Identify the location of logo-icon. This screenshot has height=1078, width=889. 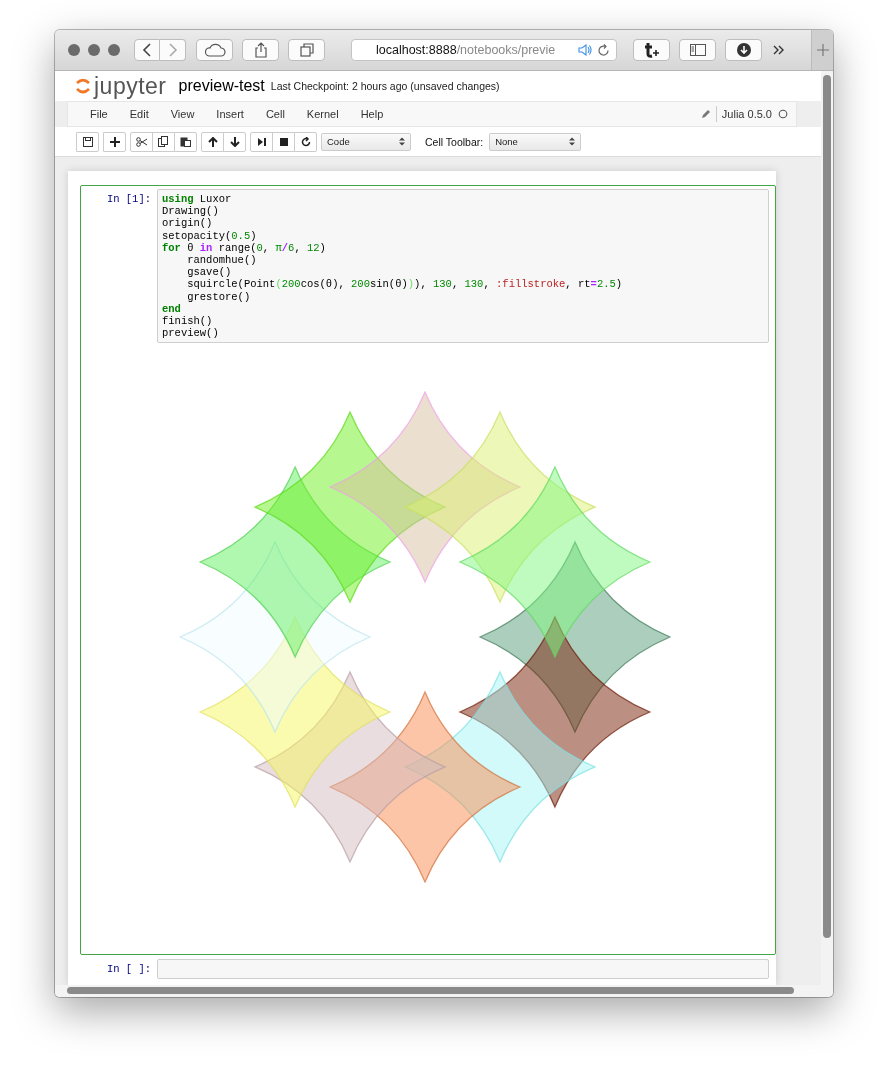
(83, 86).